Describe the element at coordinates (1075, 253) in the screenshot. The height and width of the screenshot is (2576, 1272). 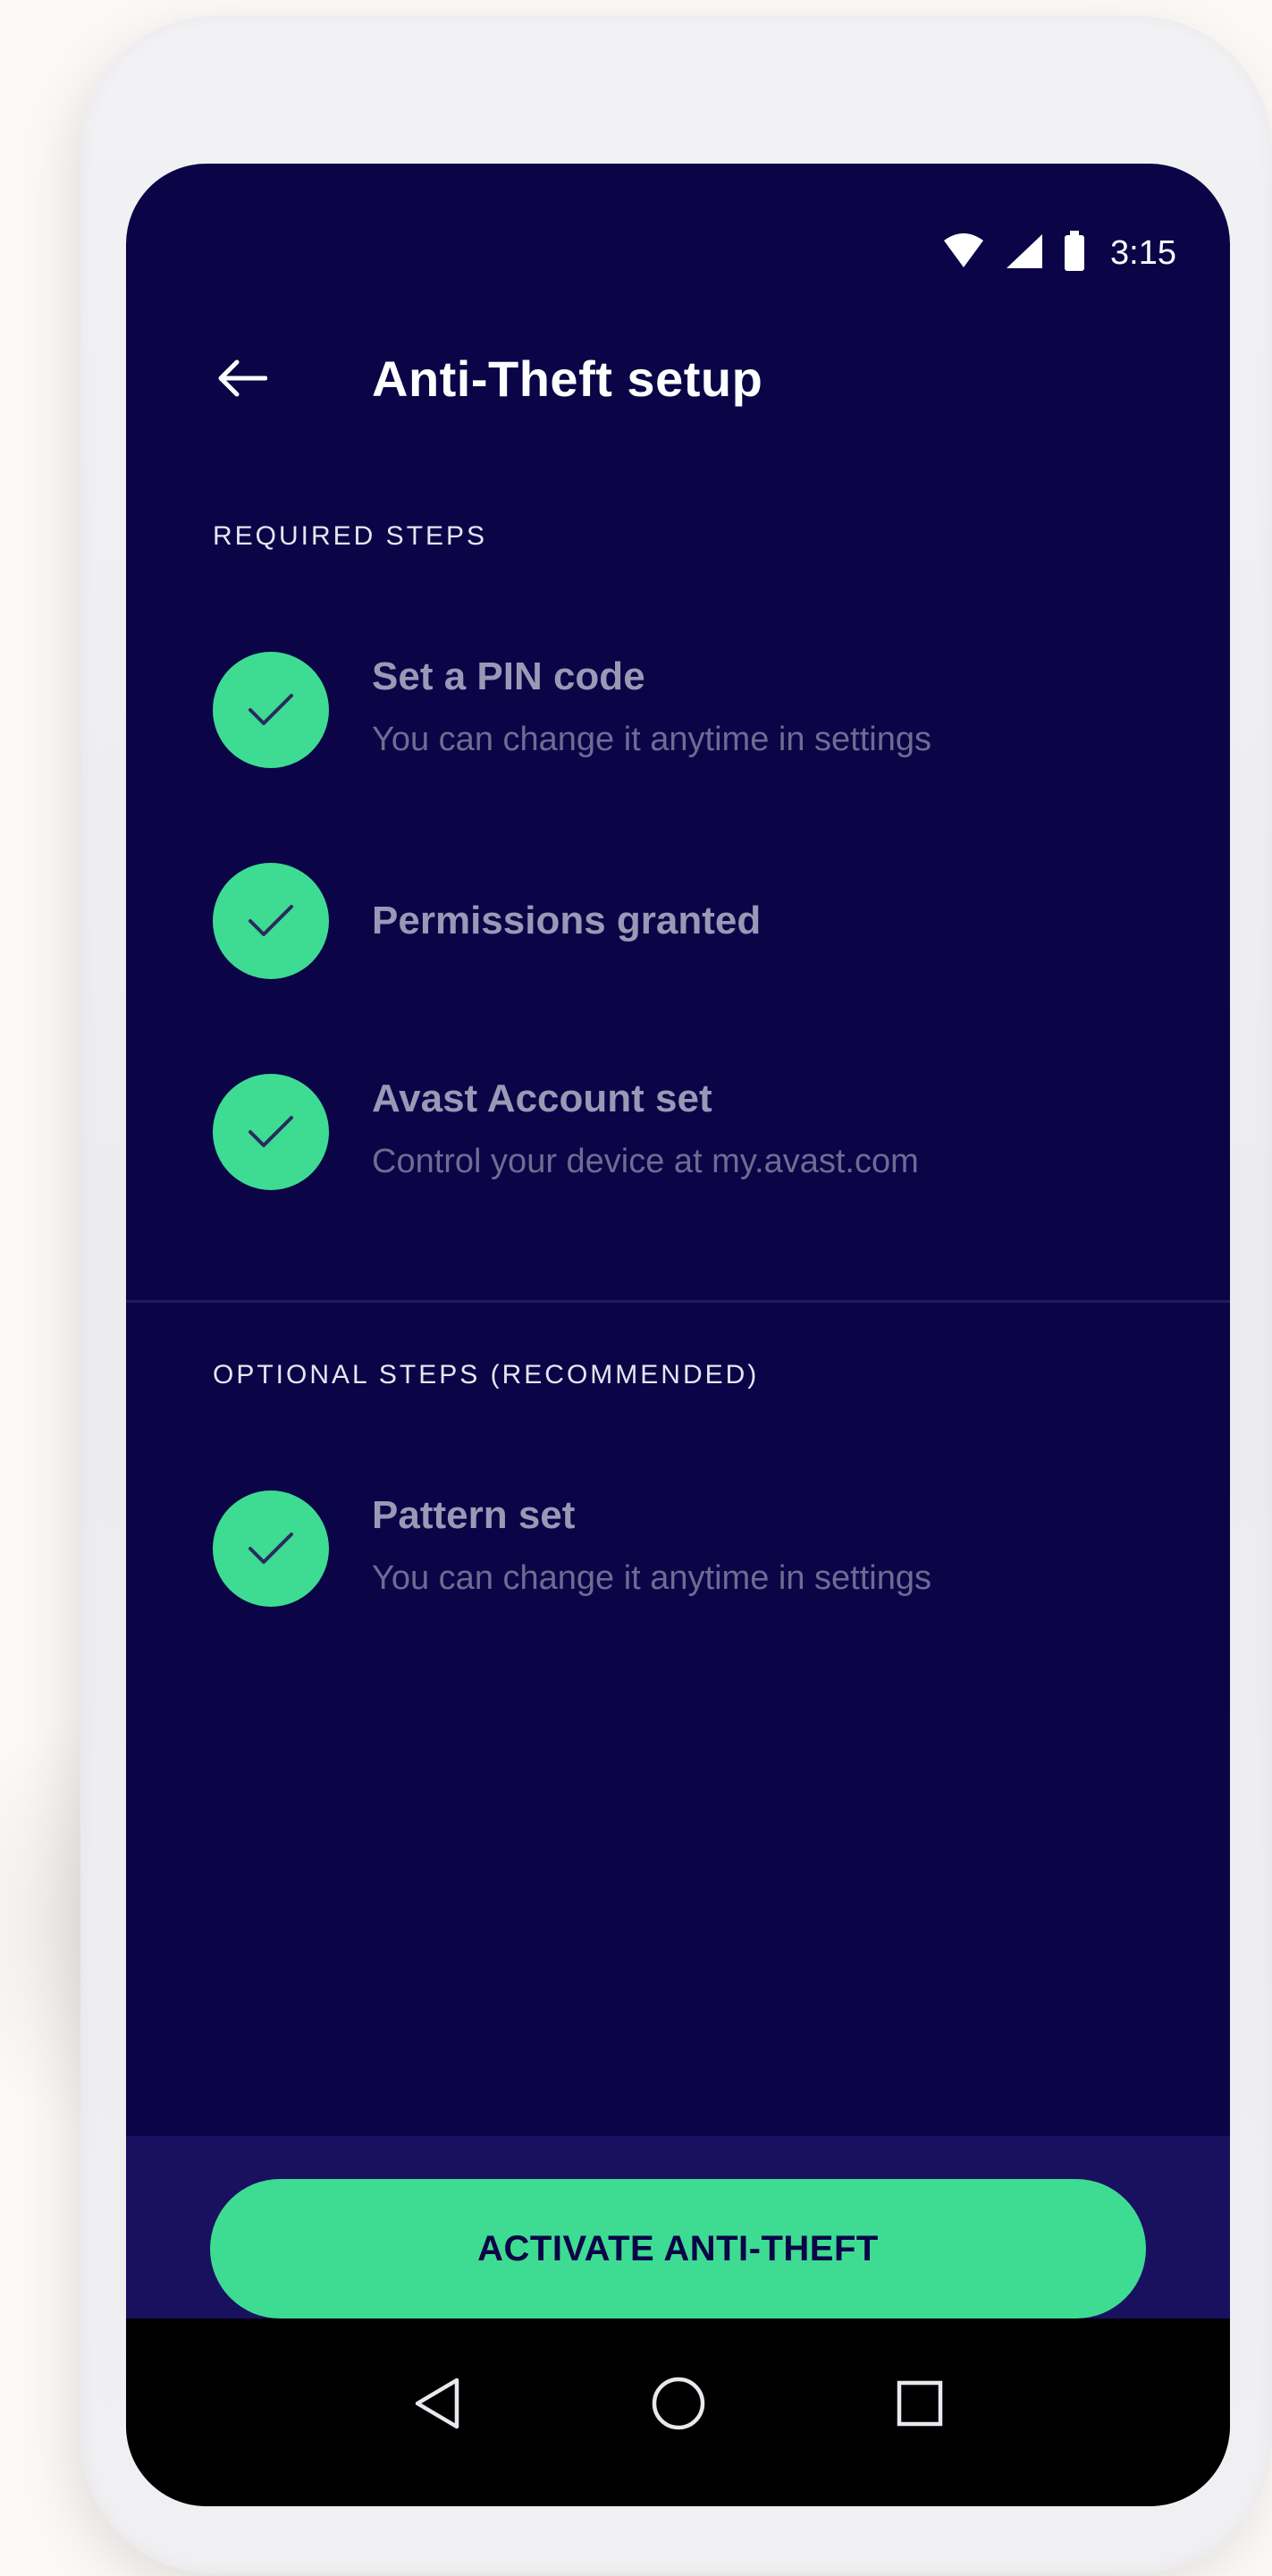
I see `battery-icon` at that location.